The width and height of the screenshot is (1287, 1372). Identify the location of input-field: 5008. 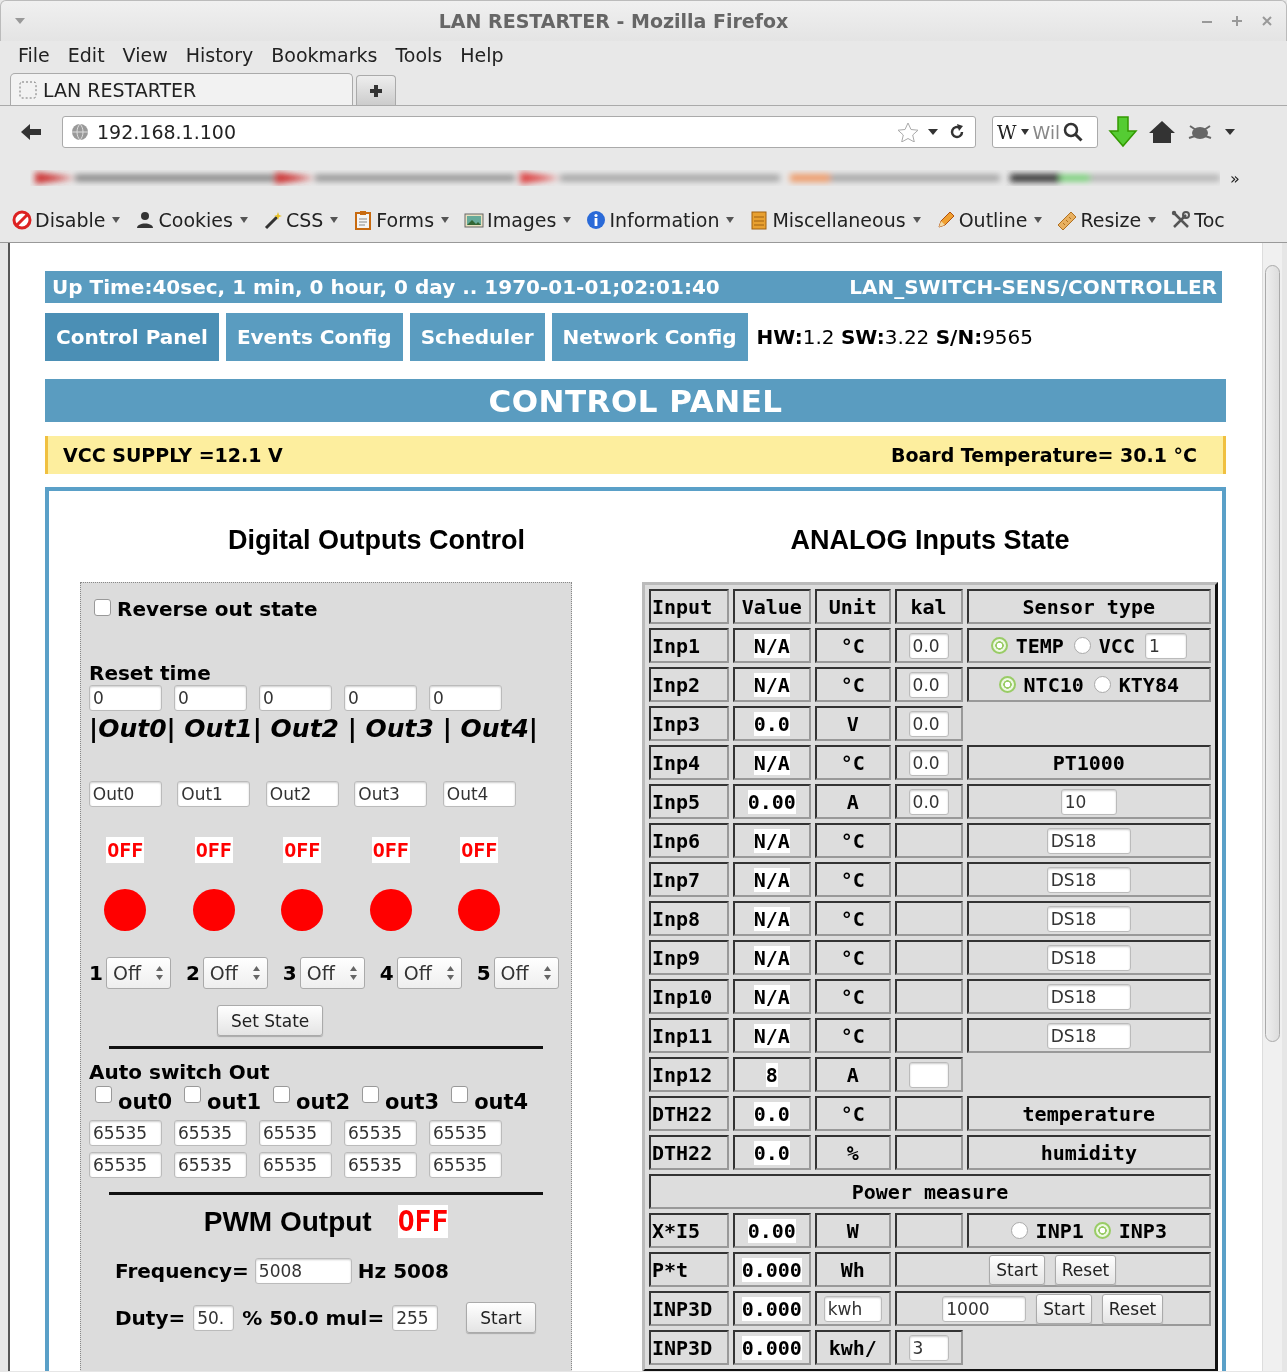
(303, 1271).